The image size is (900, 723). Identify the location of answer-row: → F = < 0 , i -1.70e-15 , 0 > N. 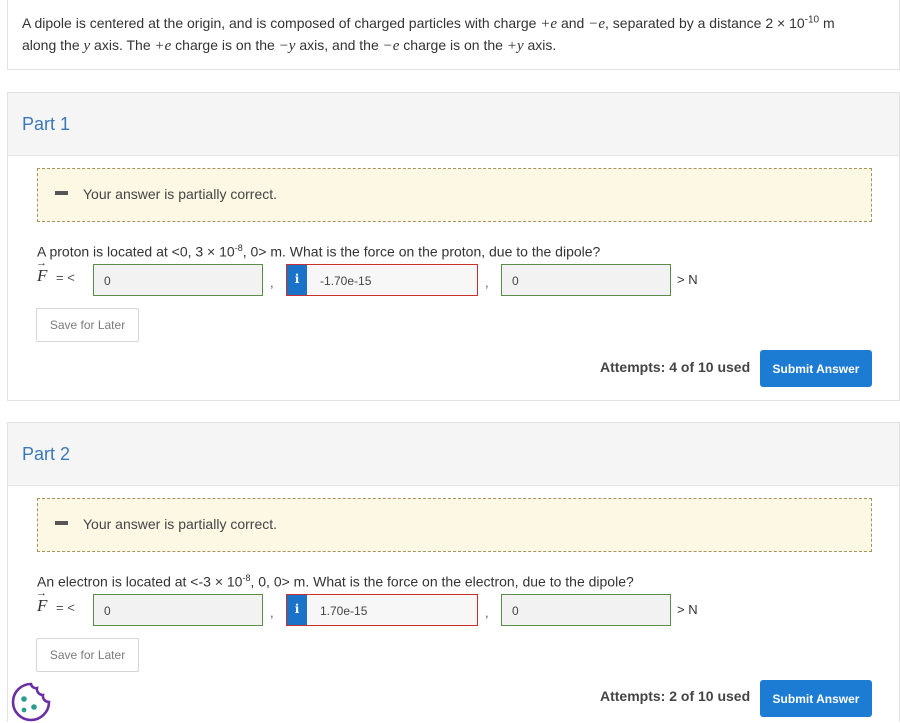
(386, 276).